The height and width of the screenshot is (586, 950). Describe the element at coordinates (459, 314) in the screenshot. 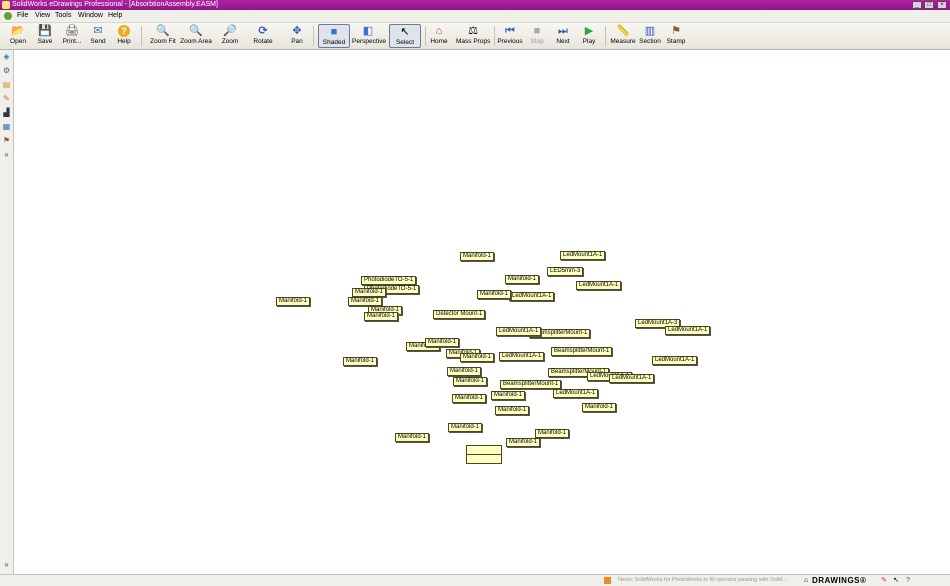

I see `component-callout: Detector Mount-1` at that location.